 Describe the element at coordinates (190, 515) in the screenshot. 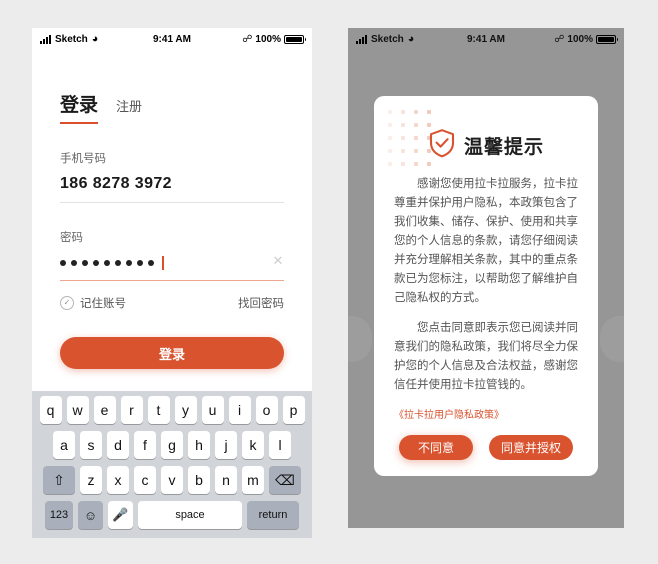

I see `space-key: space` at that location.